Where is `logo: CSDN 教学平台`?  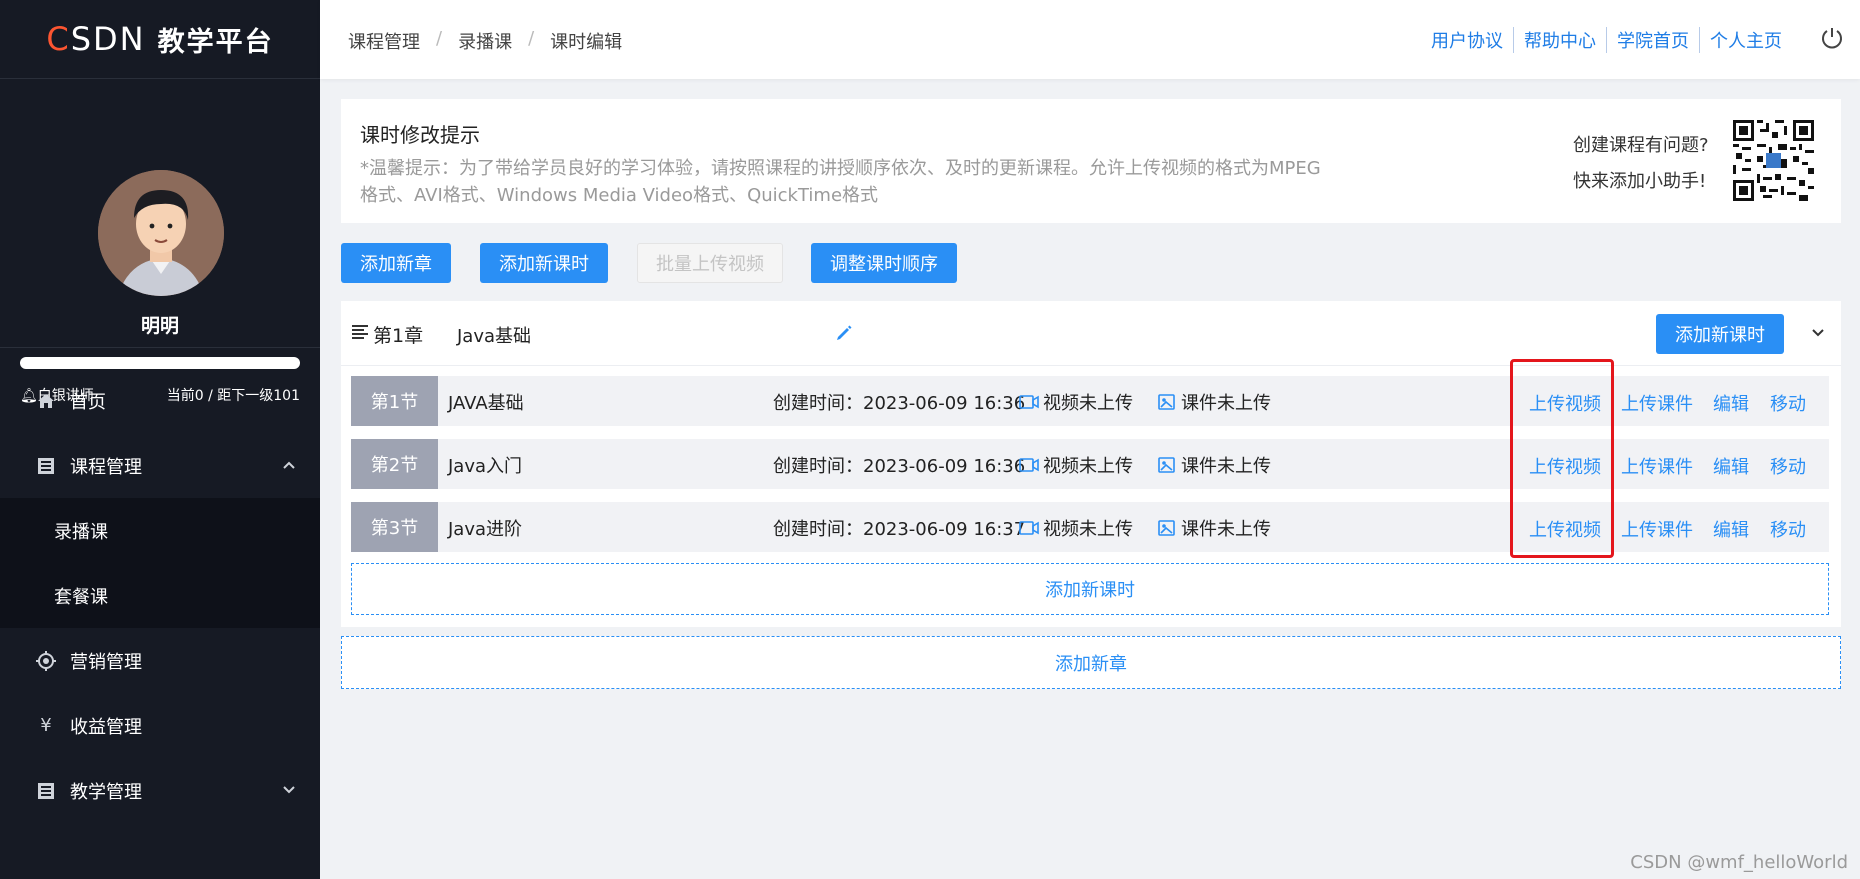
logo: CSDN 教学平台 is located at coordinates (160, 39).